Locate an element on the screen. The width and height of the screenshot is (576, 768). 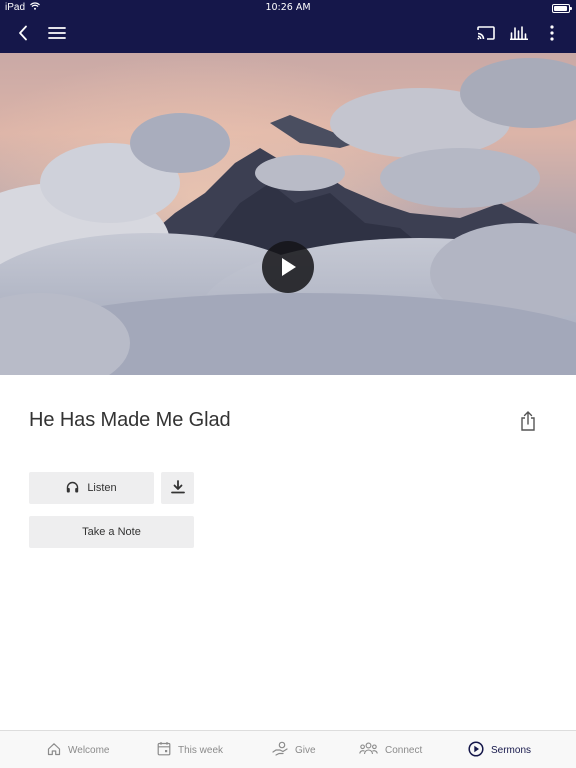
back-chevron-icon is located at coordinates (23, 35).